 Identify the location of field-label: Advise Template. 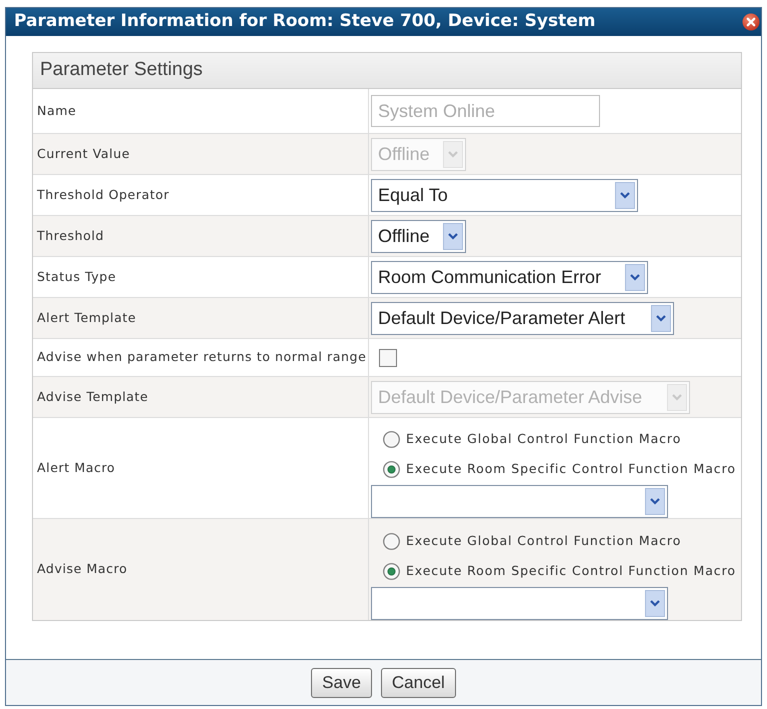
(92, 397).